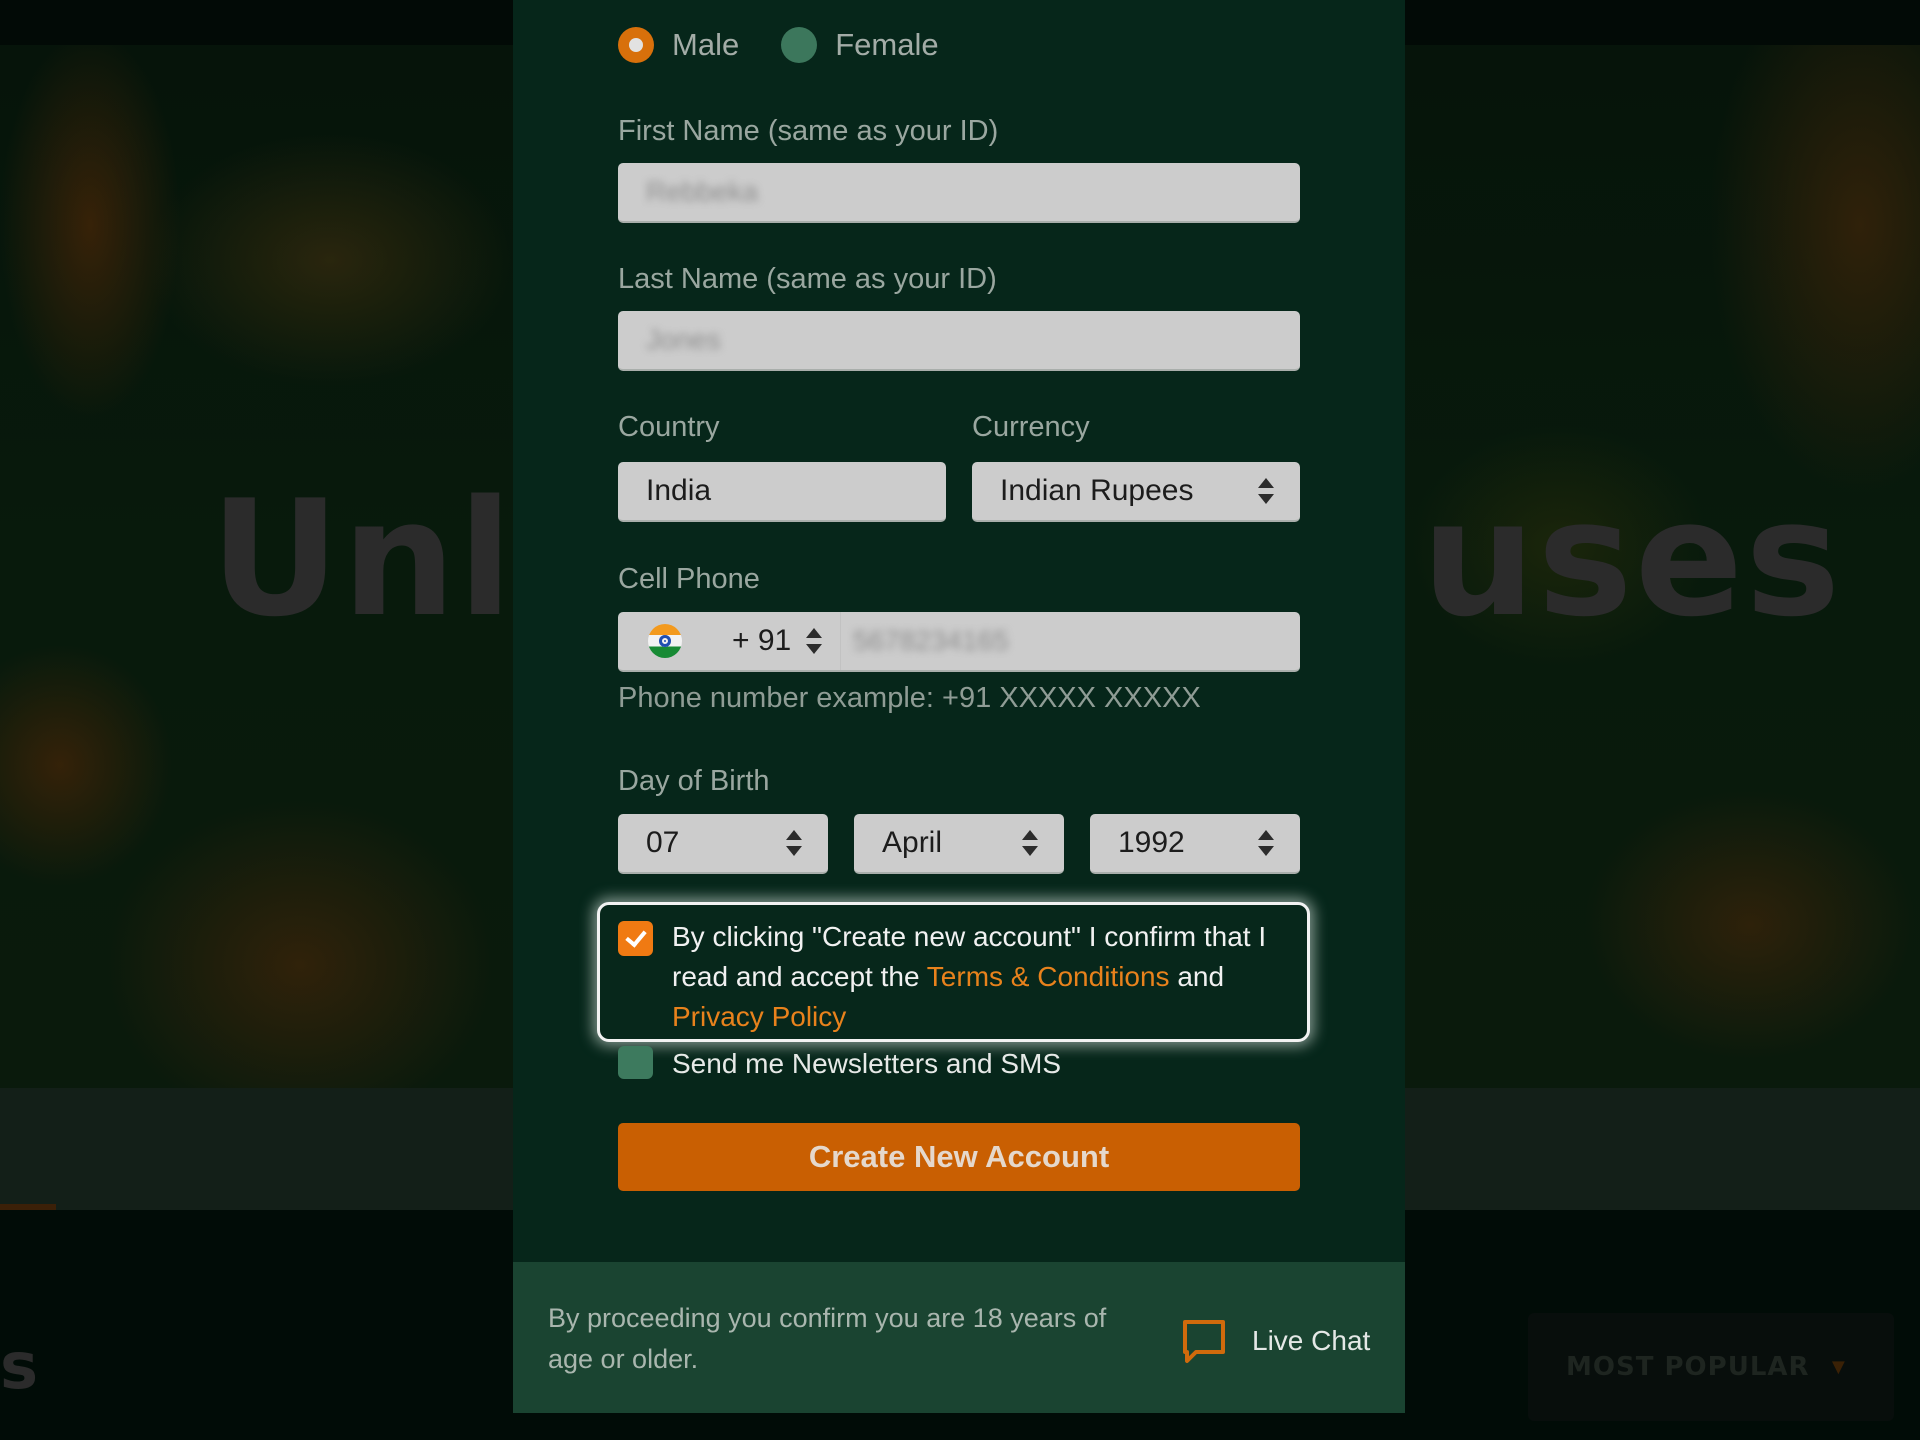  Describe the element at coordinates (759, 1016) in the screenshot. I see `privacy-policy-link: Privacy Policy` at that location.